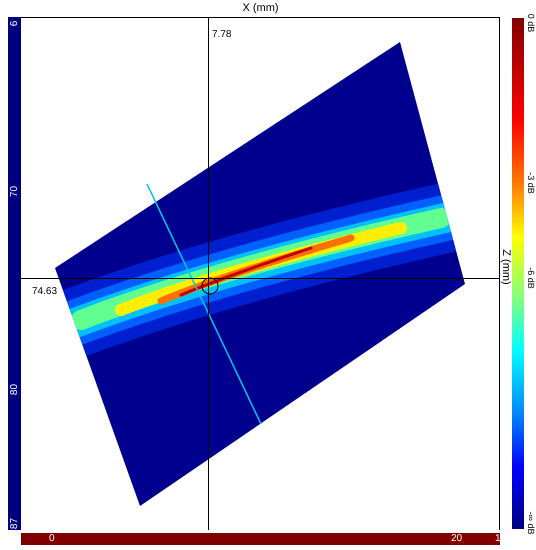  Describe the element at coordinates (222, 35) in the screenshot. I see `cursor-readout: 7.78` at that location.